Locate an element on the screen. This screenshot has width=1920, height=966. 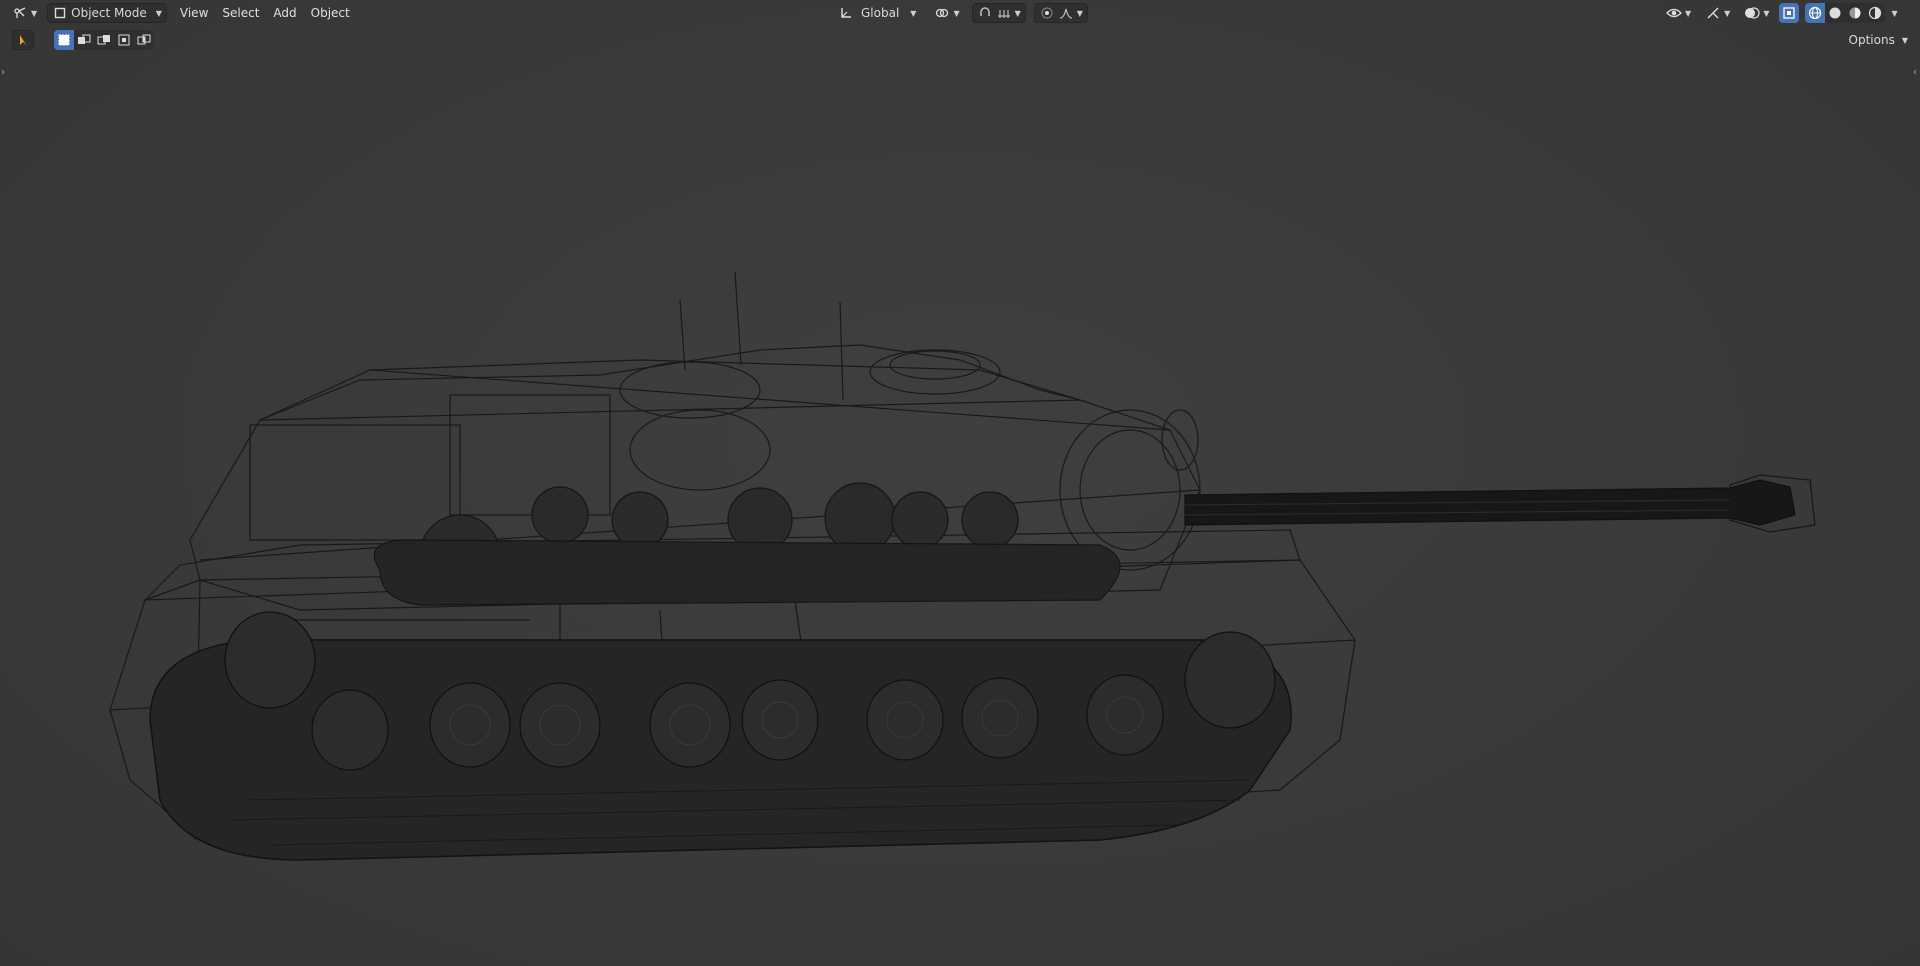
xray-icon is located at coordinates (1789, 13).